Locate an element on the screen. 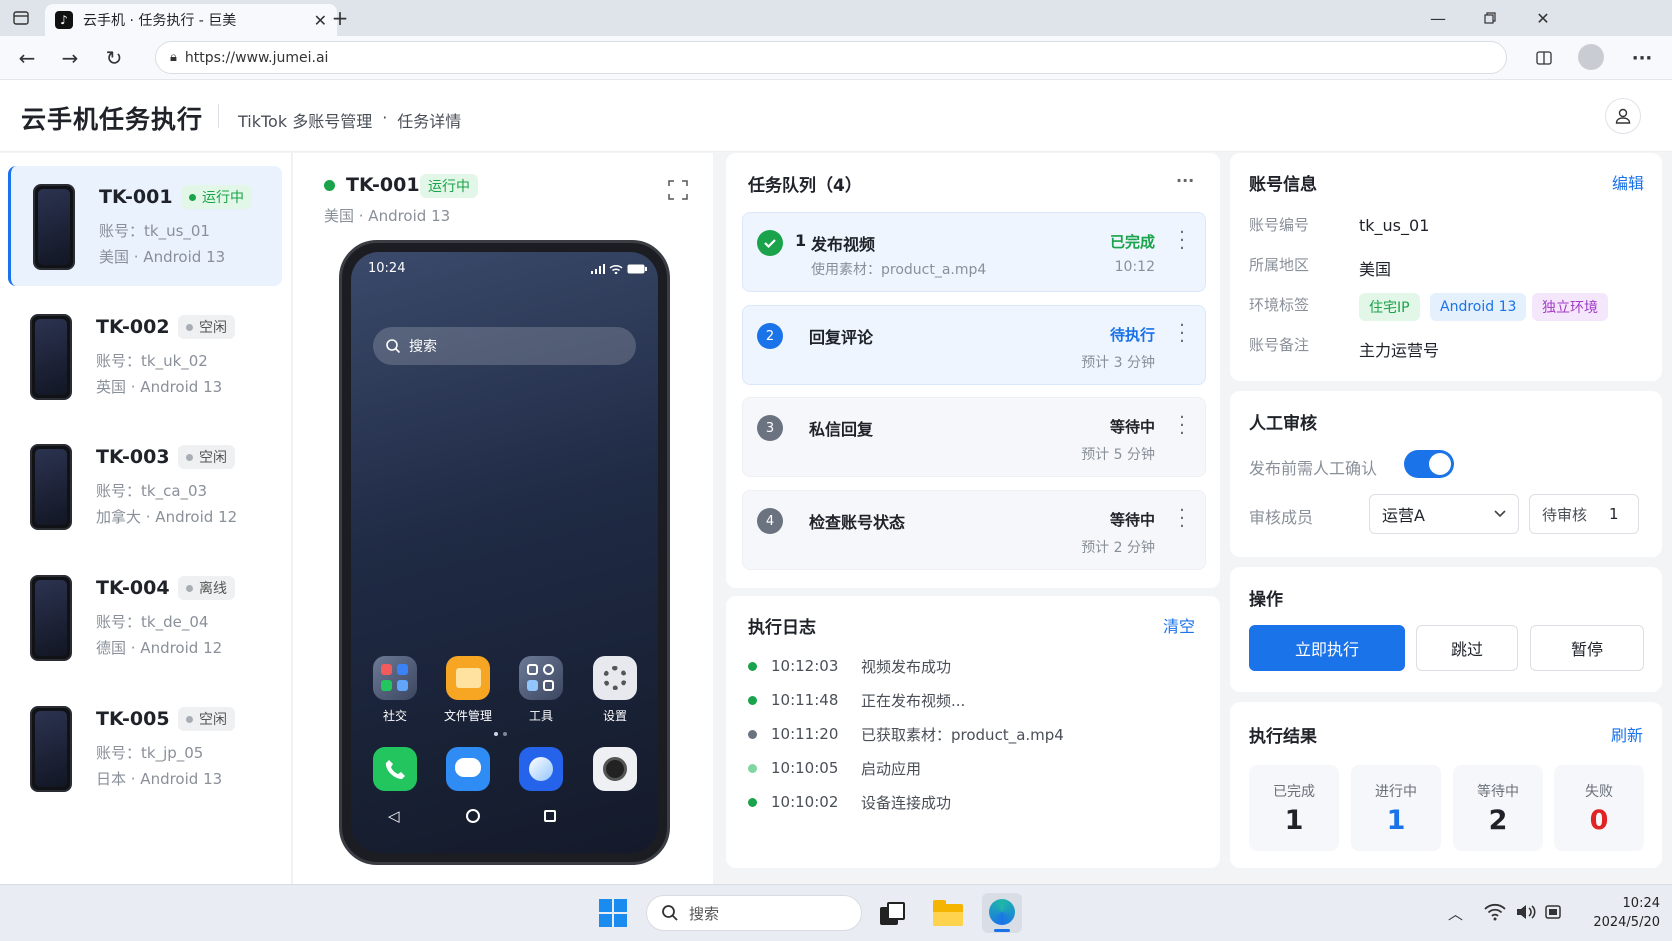 Image resolution: width=1672 pixels, height=941 pixels. task-number-badge: 2 is located at coordinates (770, 336).